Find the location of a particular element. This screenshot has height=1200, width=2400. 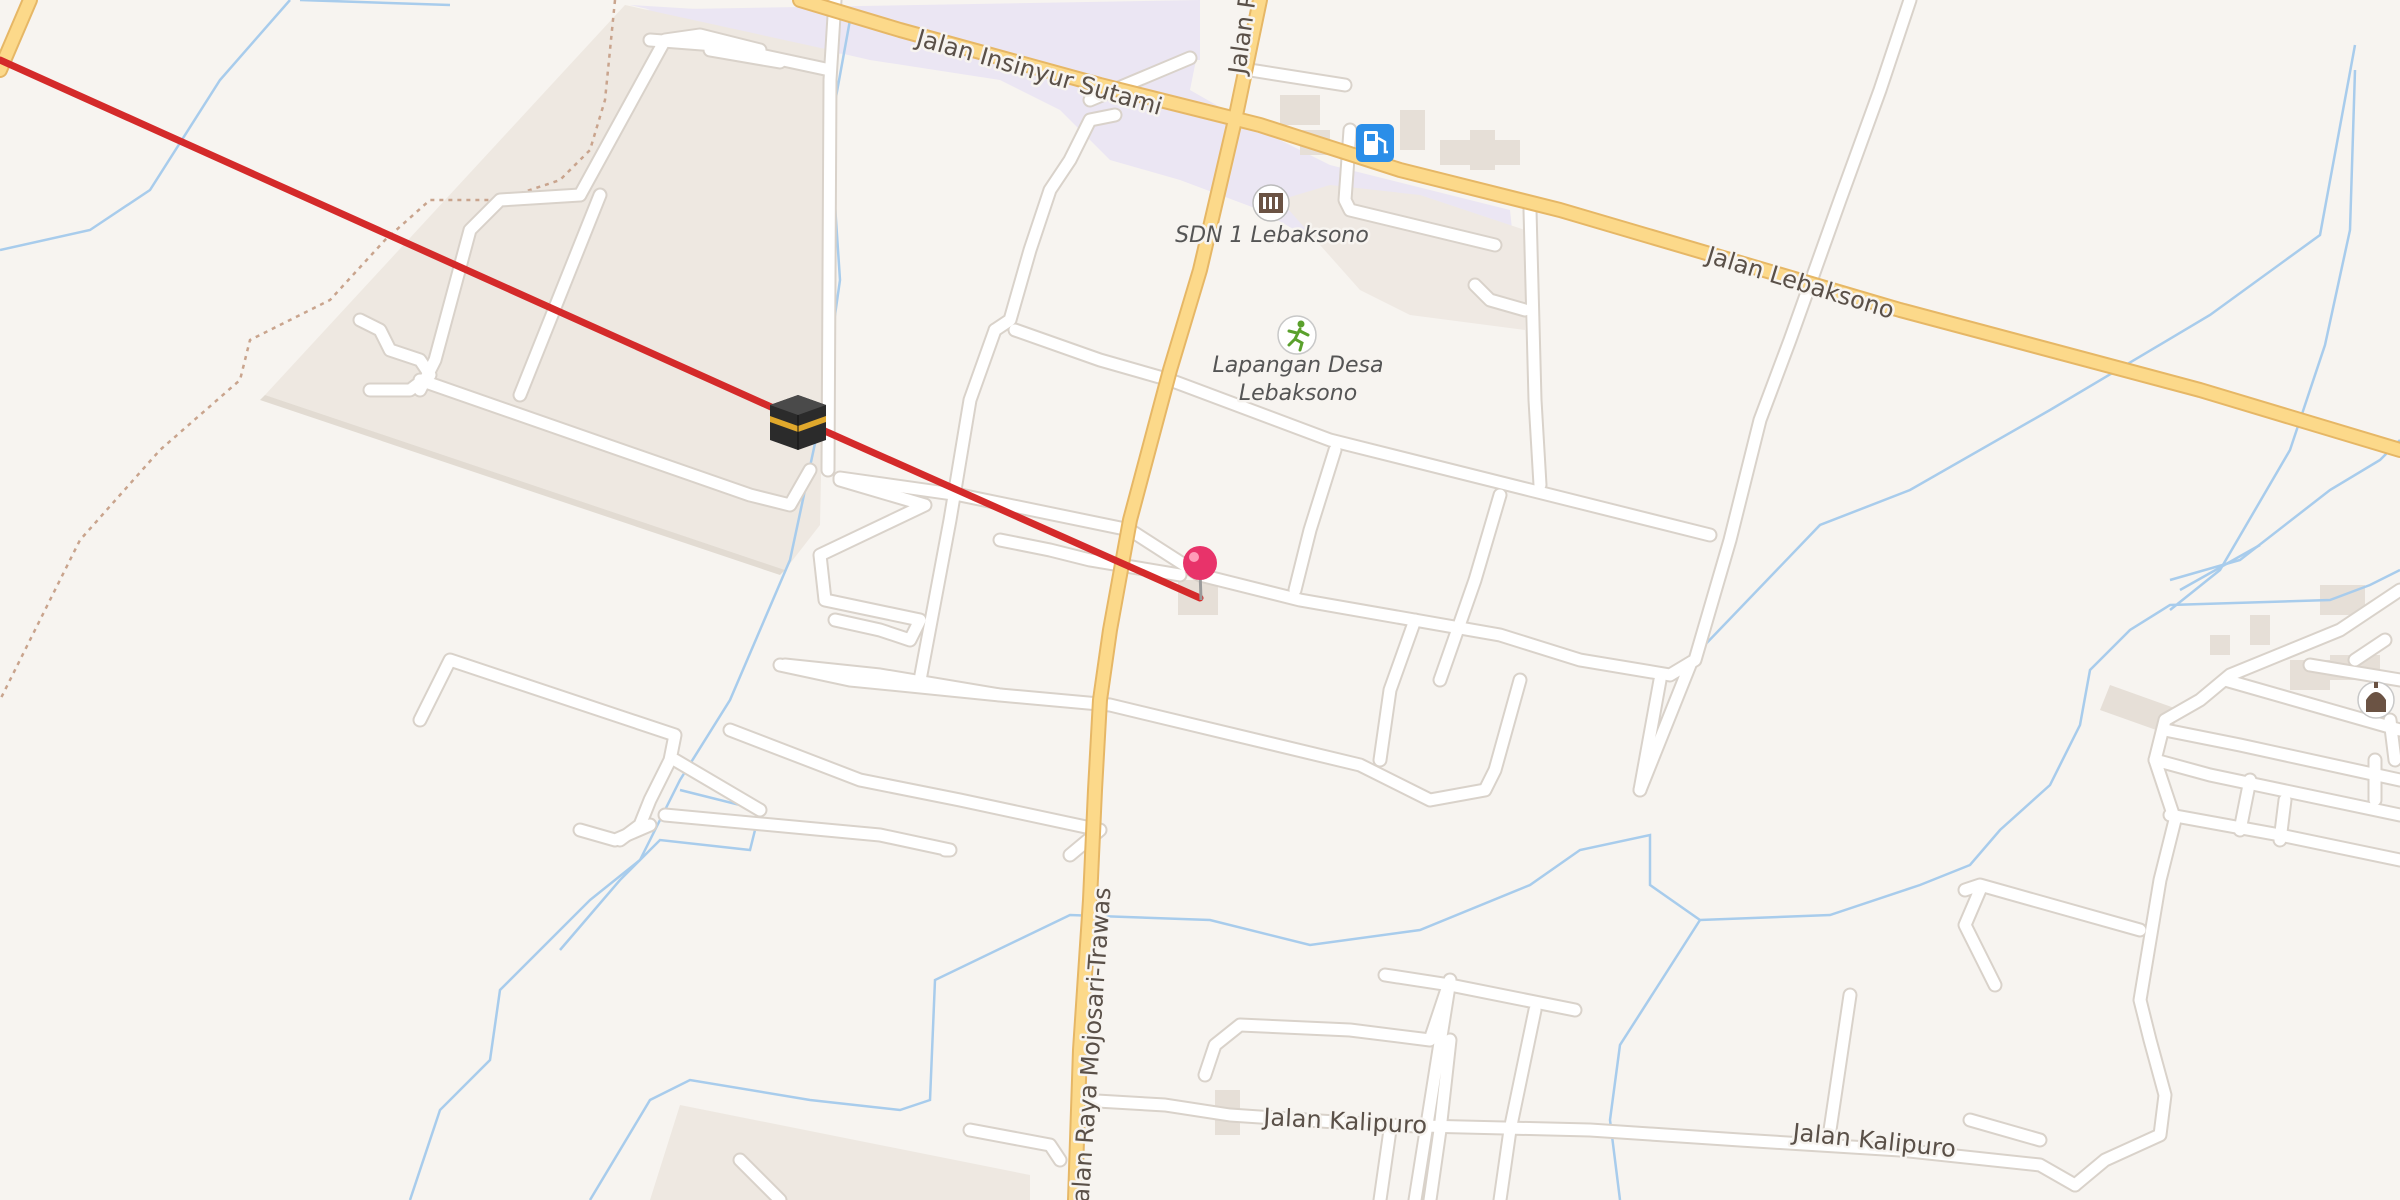

poi-fuel-station is located at coordinates (1375, 143).